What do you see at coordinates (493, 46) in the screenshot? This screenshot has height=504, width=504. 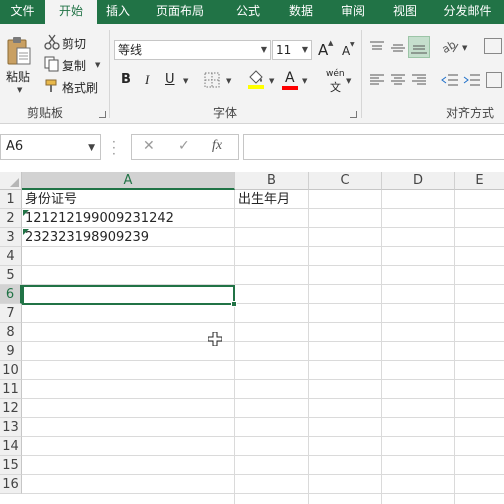 I see `wrap-text-icon` at bounding box center [493, 46].